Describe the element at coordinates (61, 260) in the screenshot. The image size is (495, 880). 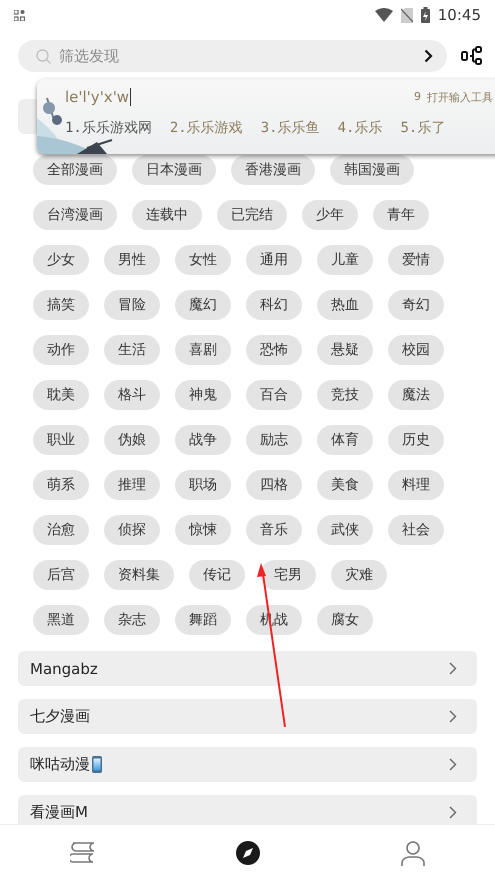
I see `genre-chip: 少女` at that location.